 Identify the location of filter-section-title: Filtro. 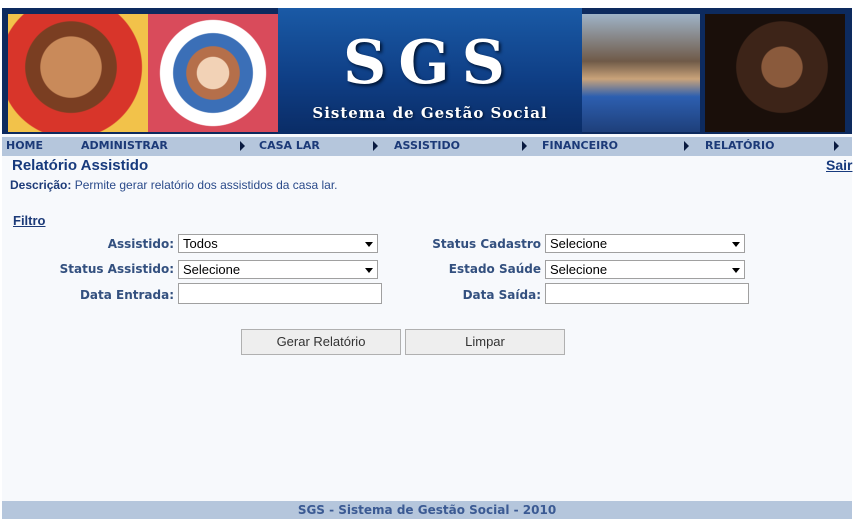
(29, 220).